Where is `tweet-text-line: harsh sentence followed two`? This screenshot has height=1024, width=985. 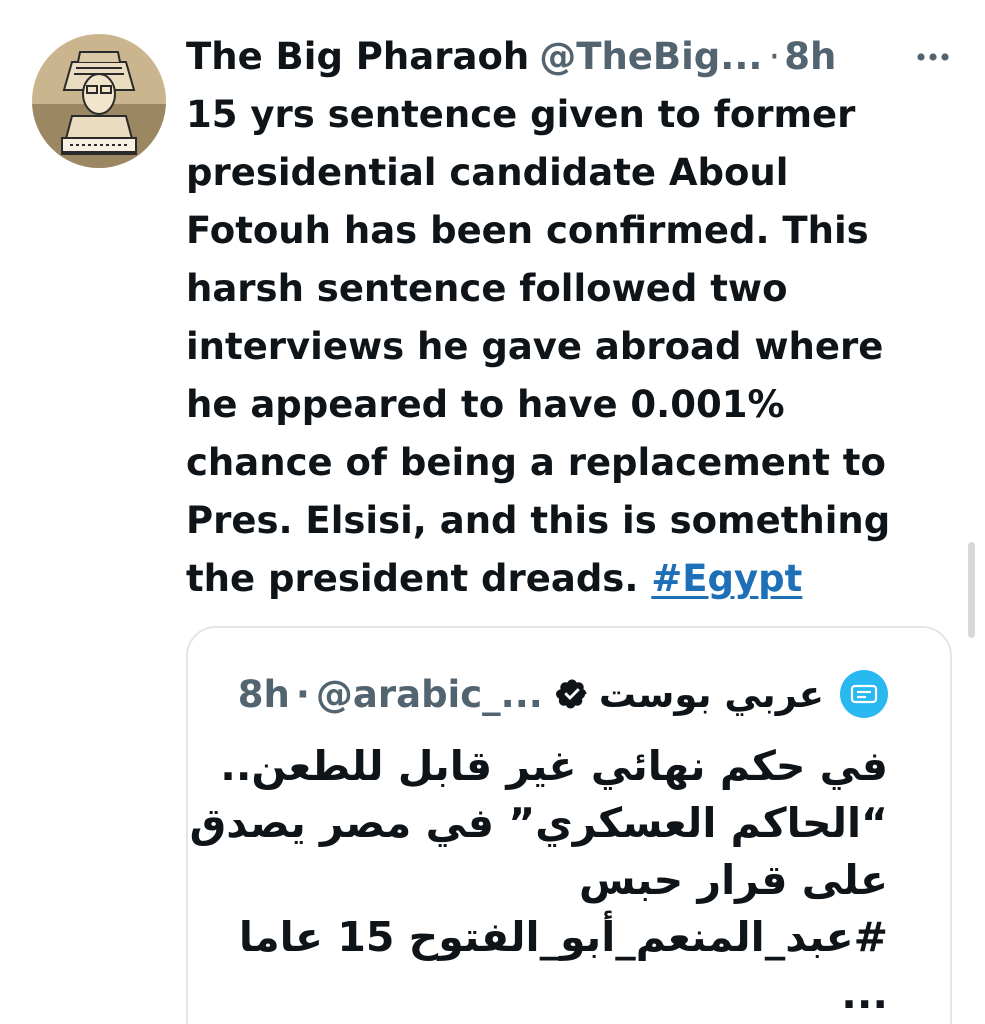 tweet-text-line: harsh sentence followed two is located at coordinates (487, 288).